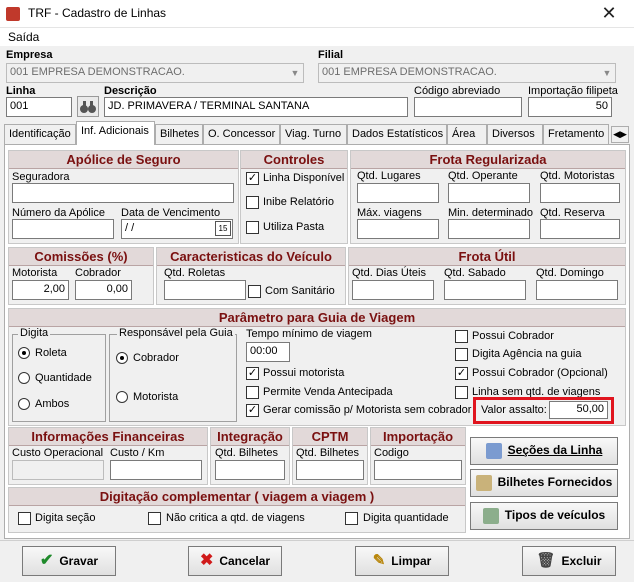 This screenshot has width=634, height=582. I want to click on cptm-header: CPTM, so click(330, 437).